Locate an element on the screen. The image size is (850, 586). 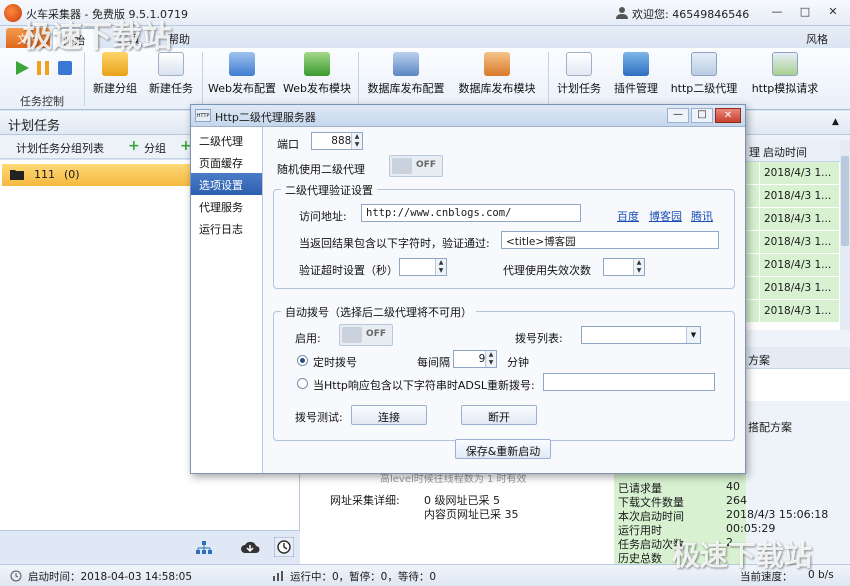
random-proxy-toggle: OFF is located at coordinates (416, 166).